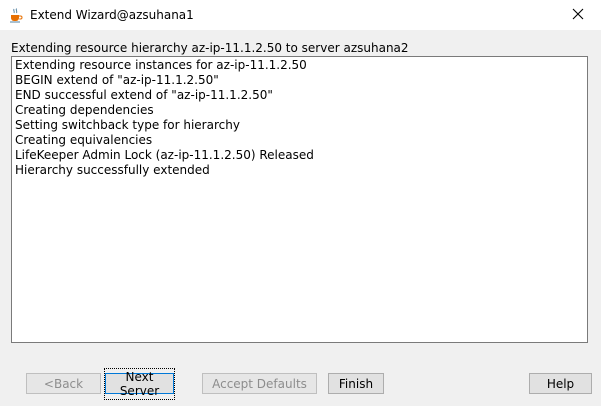 The width and height of the screenshot is (601, 406). I want to click on log-line: Creating equivalencies, so click(84, 140).